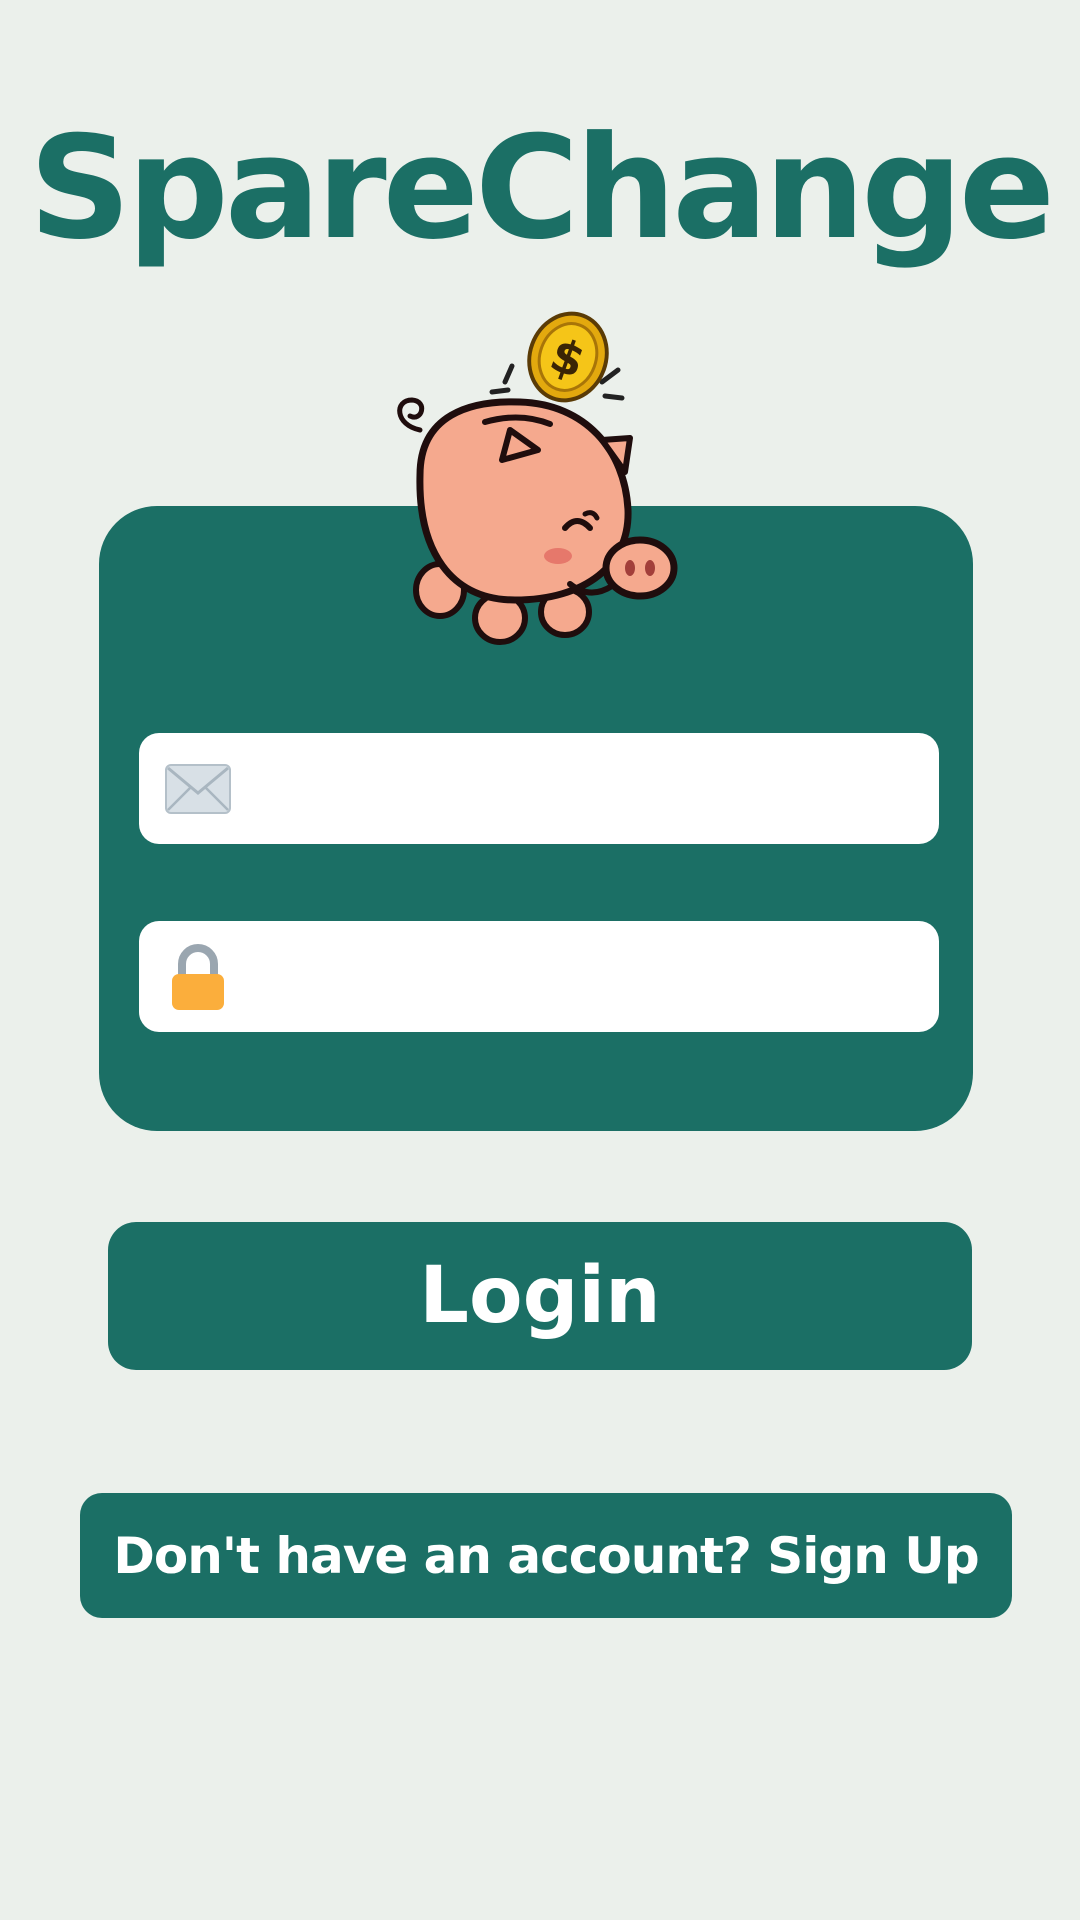 This screenshot has width=1080, height=1920. What do you see at coordinates (198, 977) in the screenshot?
I see `lock-icon` at bounding box center [198, 977].